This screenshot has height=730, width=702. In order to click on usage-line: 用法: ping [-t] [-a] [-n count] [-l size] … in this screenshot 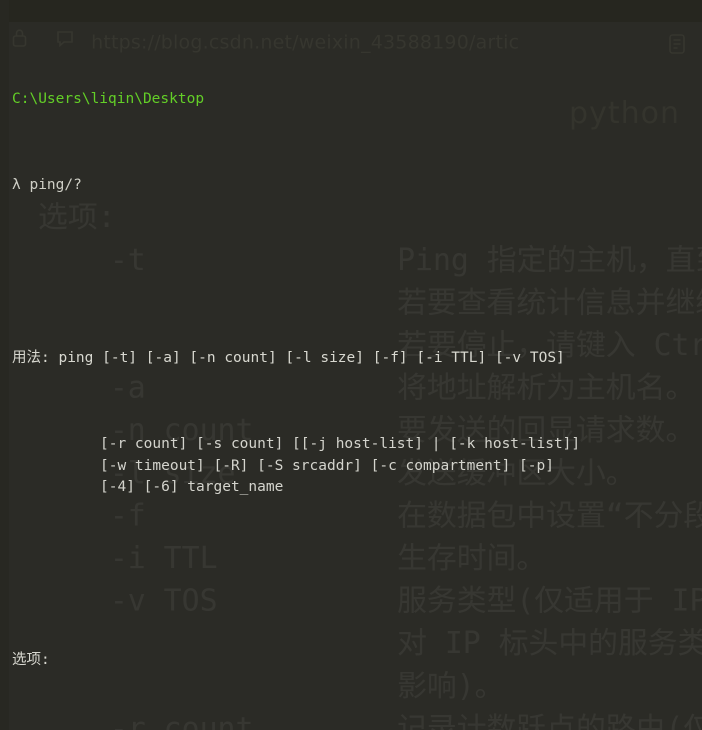, I will do `click(288, 357)`.